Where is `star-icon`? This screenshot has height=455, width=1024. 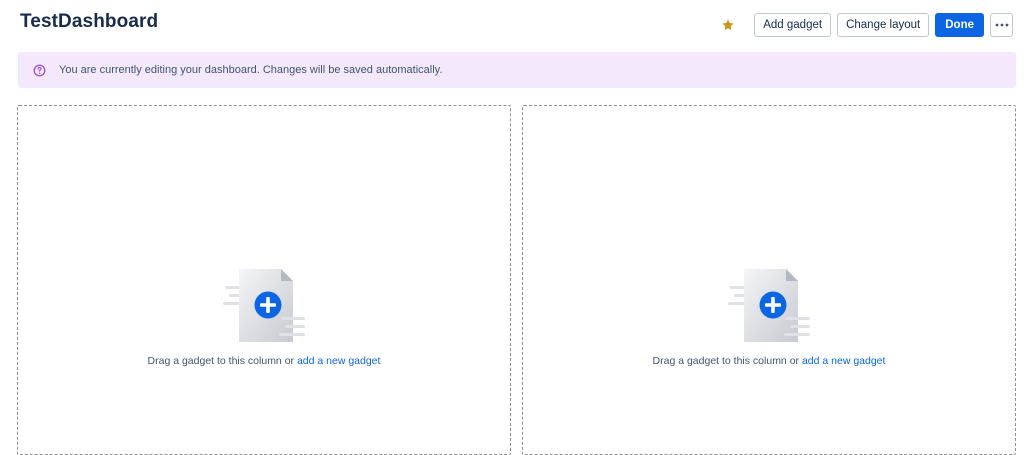
star-icon is located at coordinates (728, 25).